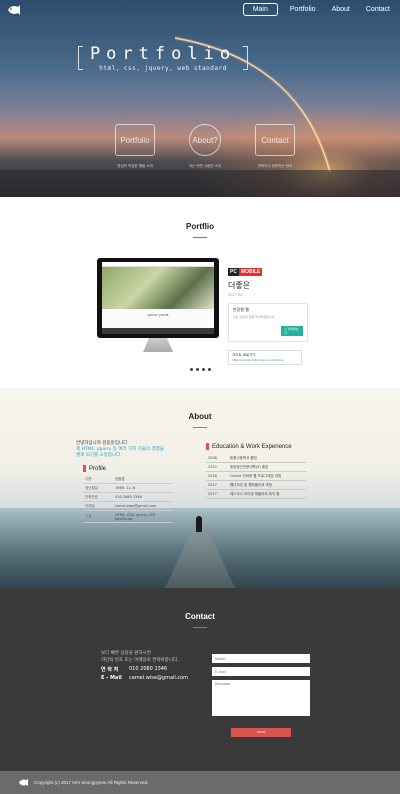 The width and height of the screenshot is (400, 794). Describe the element at coordinates (261, 671) in the screenshot. I see `email-field` at that location.